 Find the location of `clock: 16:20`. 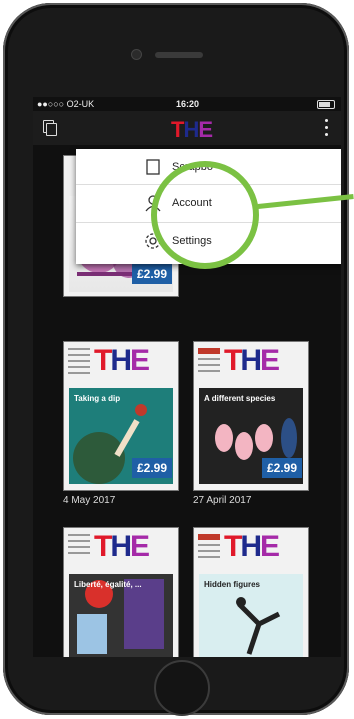

clock: 16:20 is located at coordinates (188, 104).